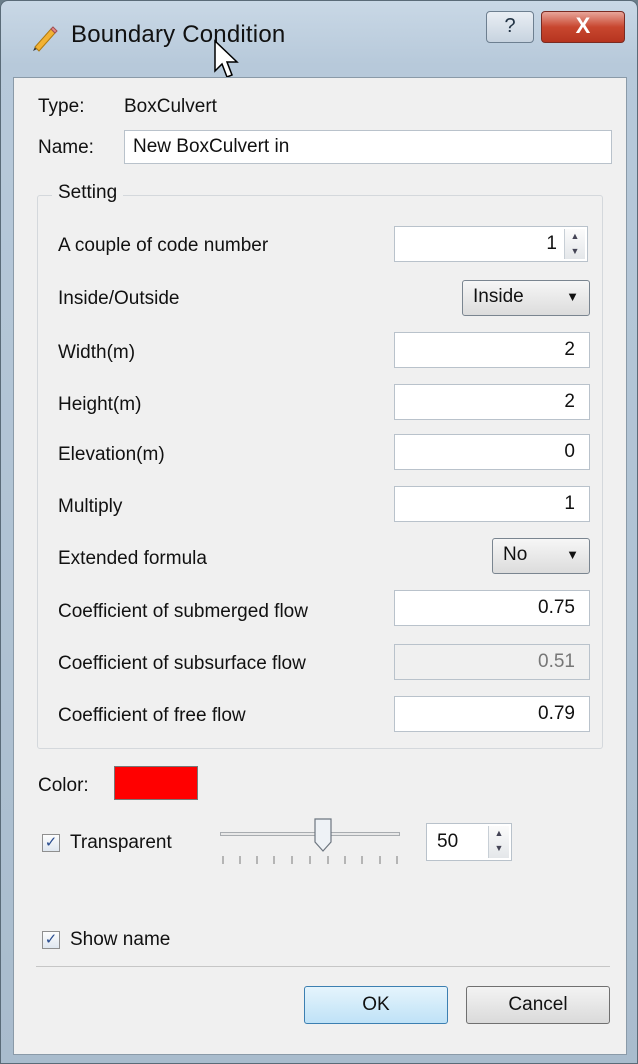 The image size is (638, 1064). What do you see at coordinates (156, 783) in the screenshot?
I see `color-swatch` at bounding box center [156, 783].